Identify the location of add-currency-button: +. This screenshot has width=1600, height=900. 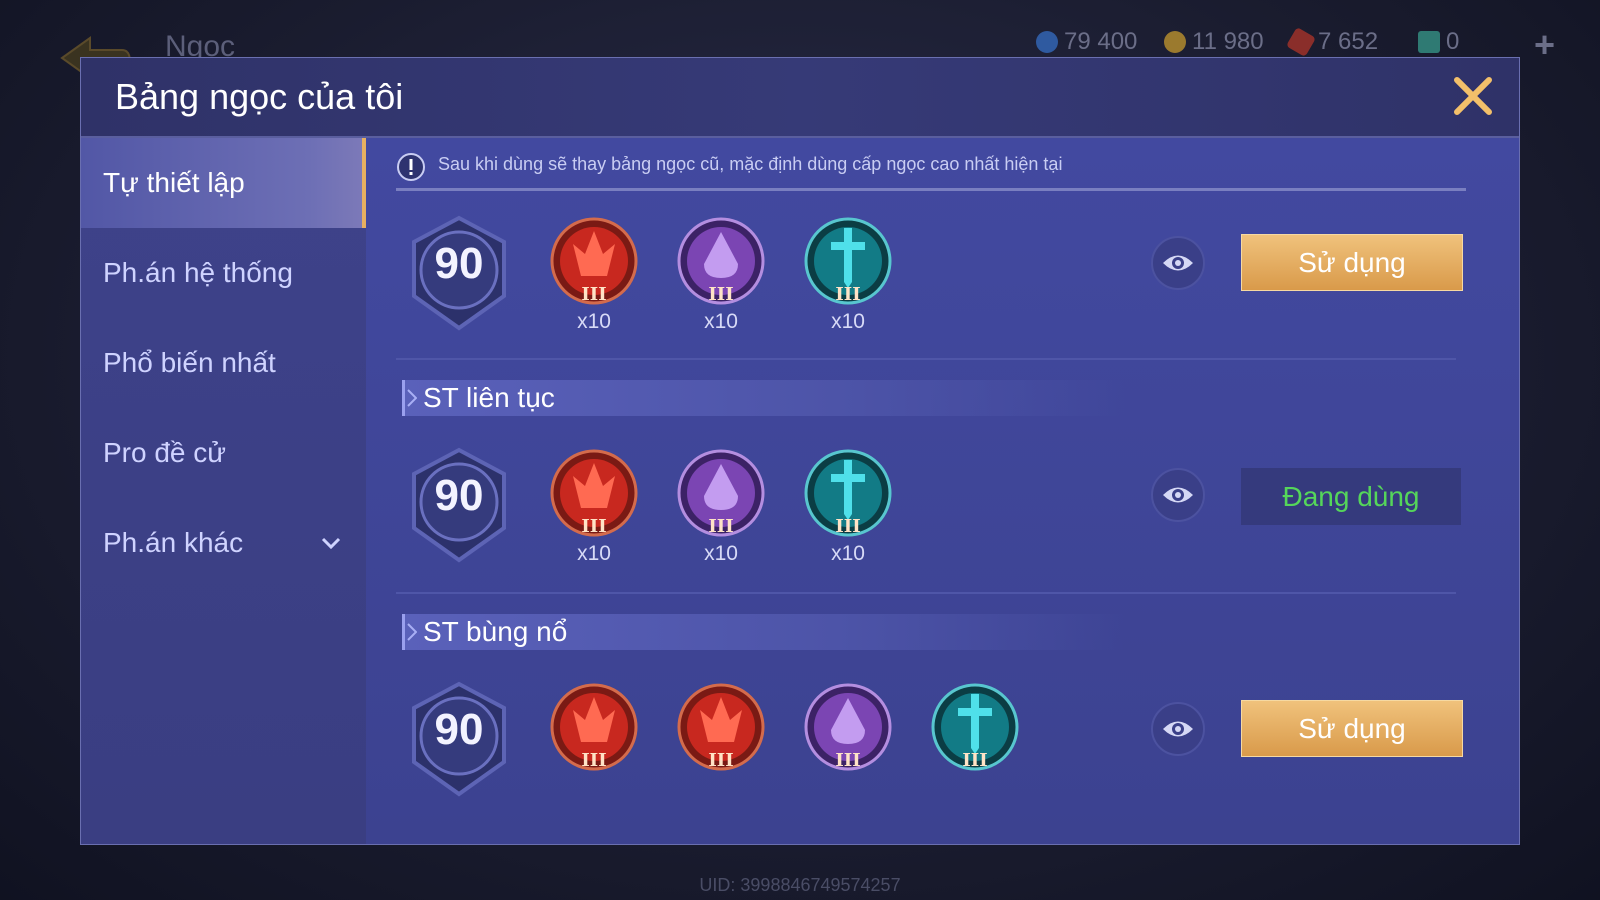
(1544, 45).